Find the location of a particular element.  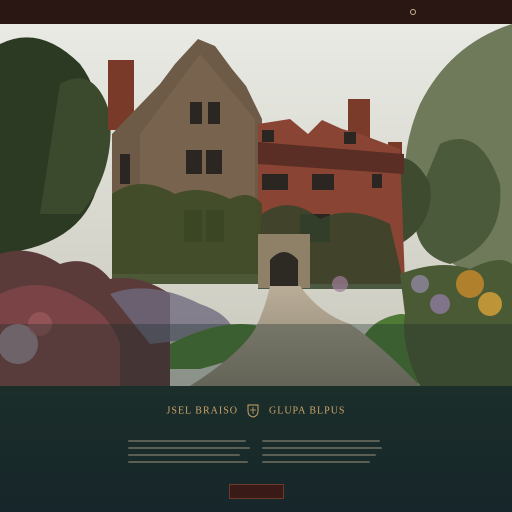

intro-text-left is located at coordinates (190, 454).